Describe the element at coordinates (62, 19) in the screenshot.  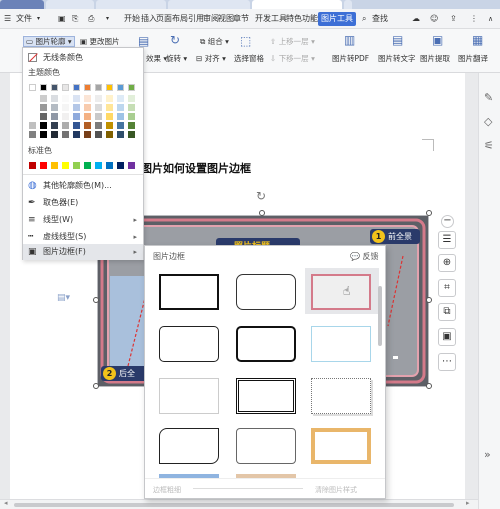
I see `save-icon: ▣` at that location.